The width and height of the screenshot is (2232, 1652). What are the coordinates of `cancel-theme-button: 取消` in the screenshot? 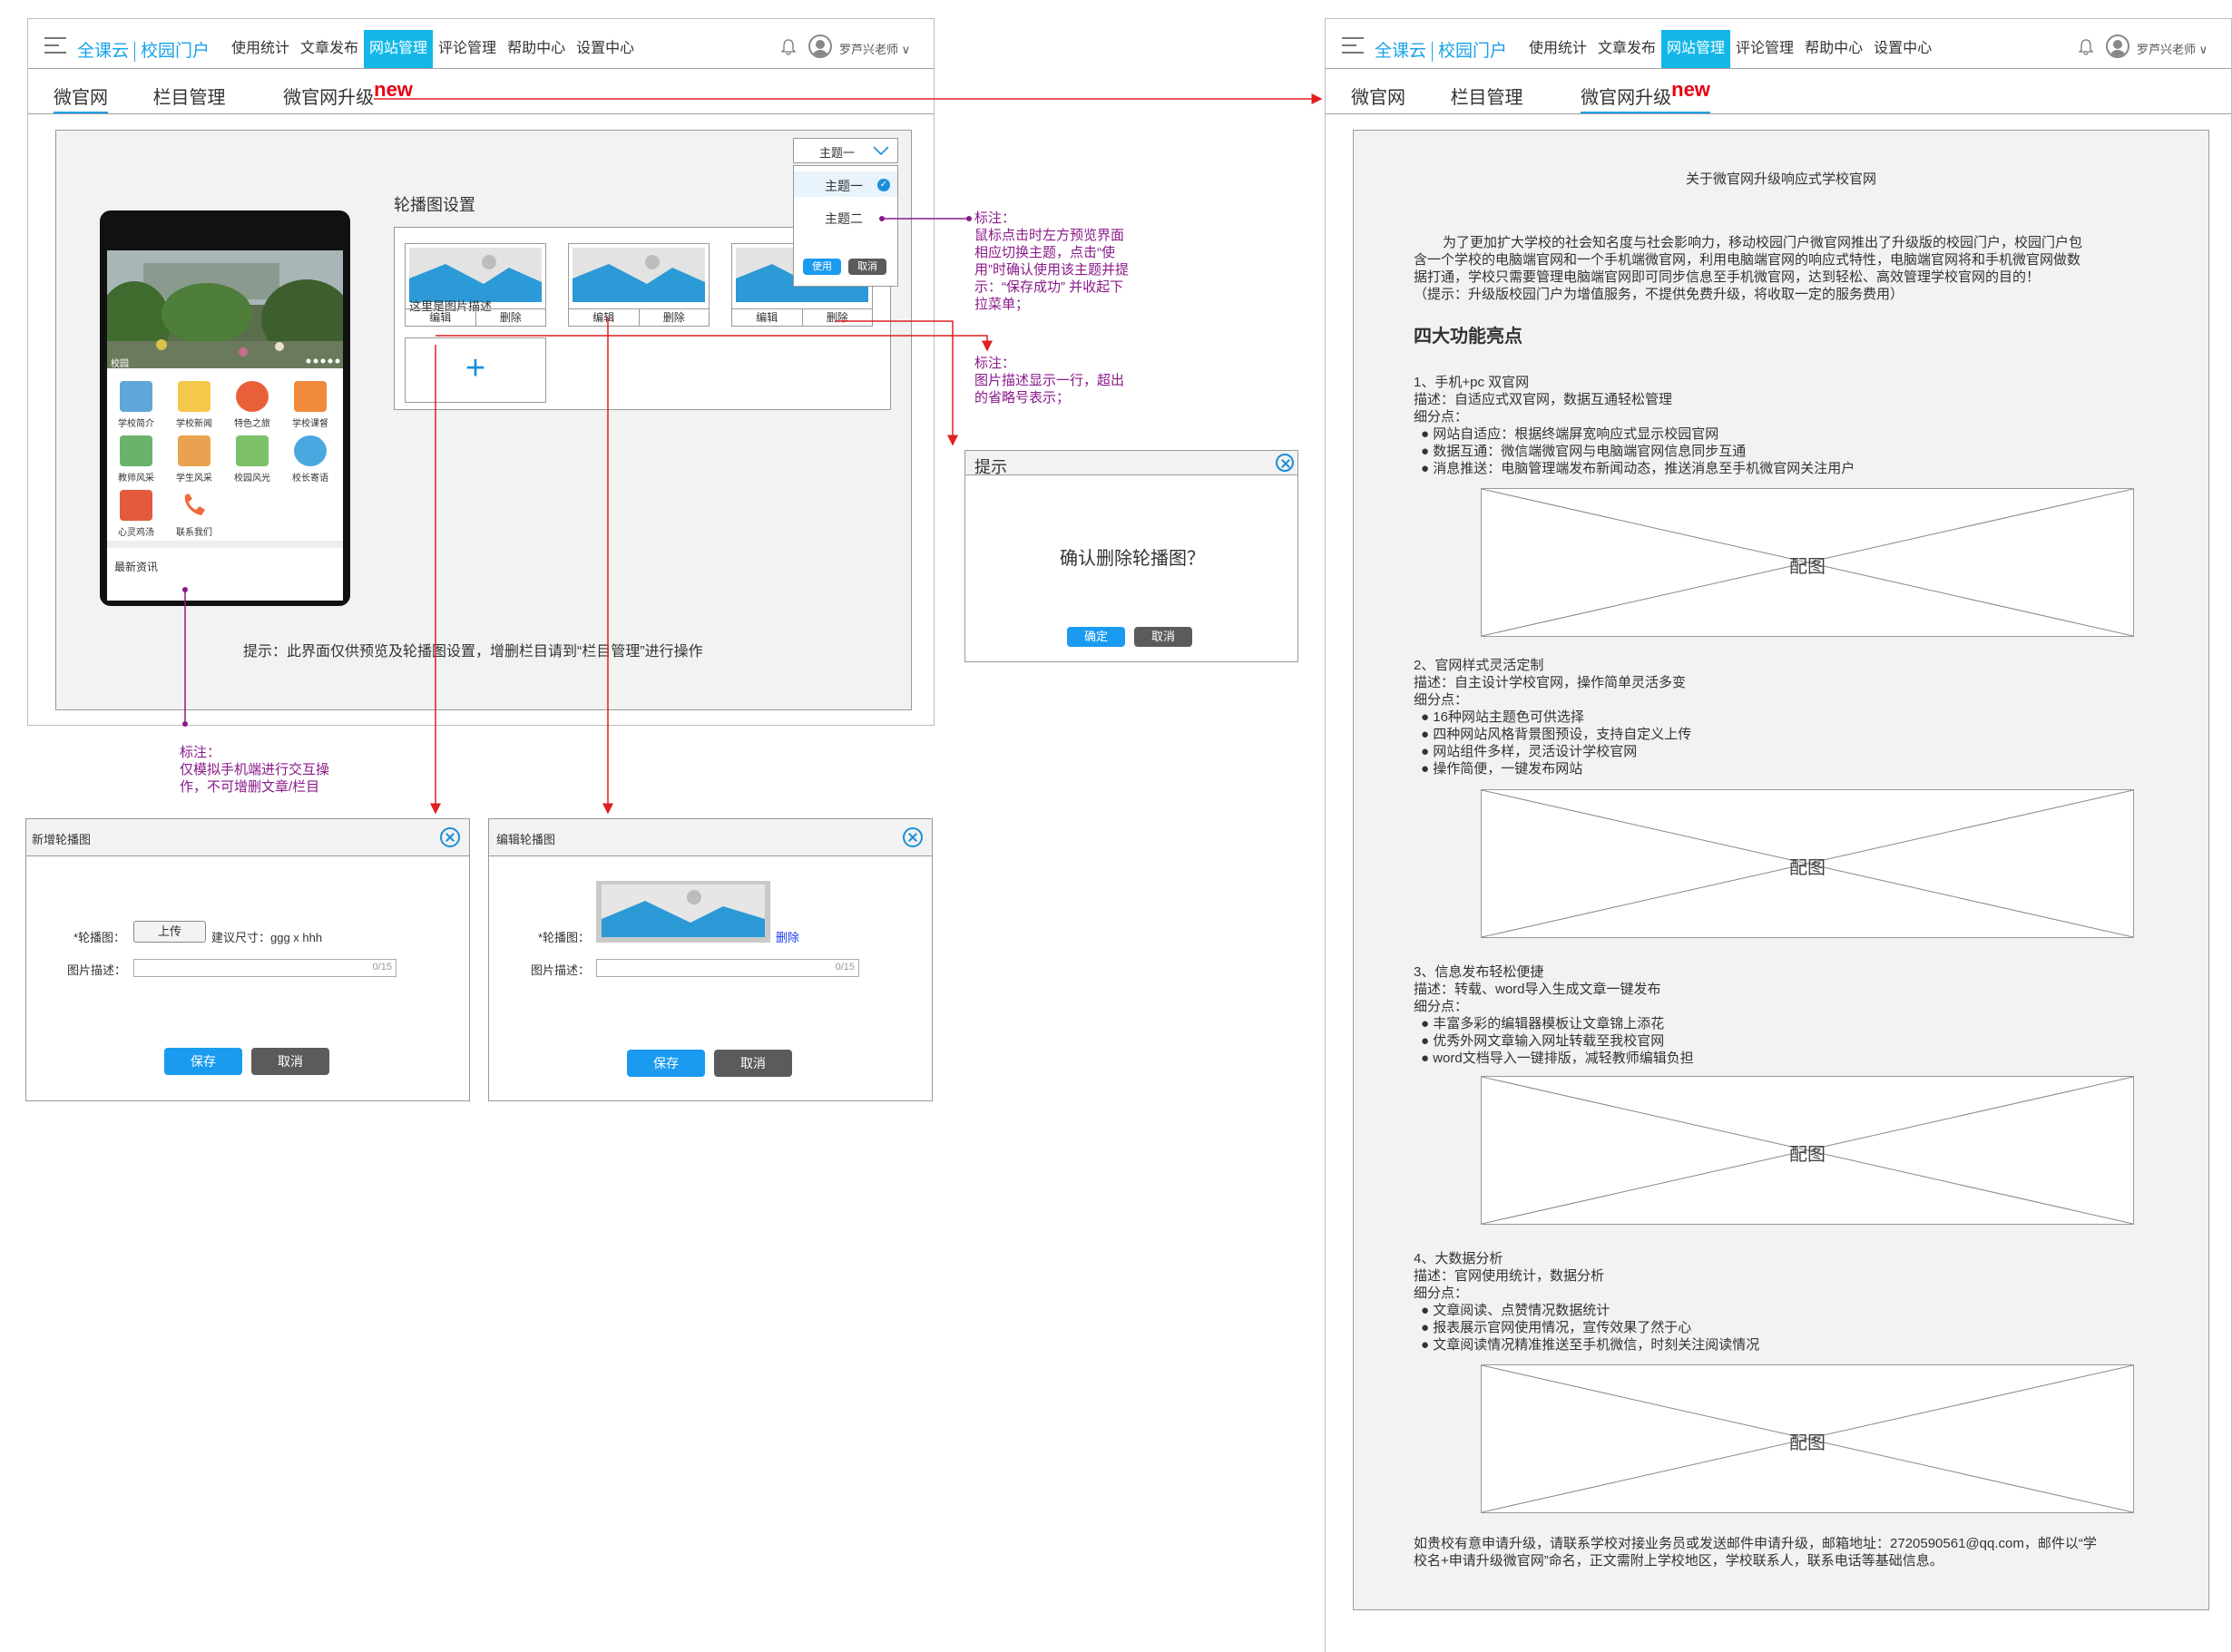 It's located at (867, 267).